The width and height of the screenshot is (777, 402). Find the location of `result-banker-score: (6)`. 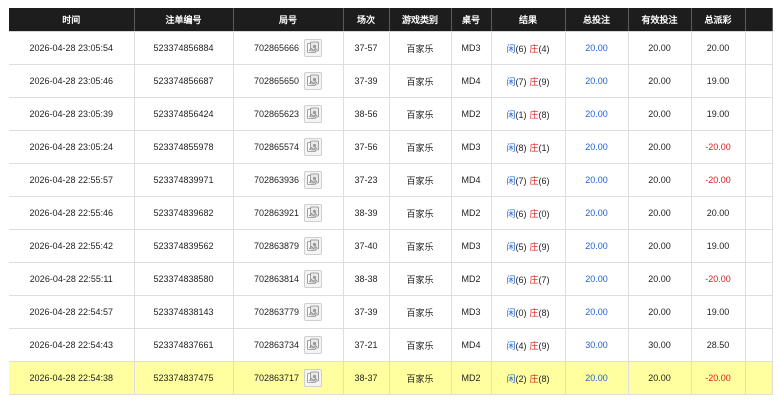

result-banker-score: (6) is located at coordinates (544, 180).